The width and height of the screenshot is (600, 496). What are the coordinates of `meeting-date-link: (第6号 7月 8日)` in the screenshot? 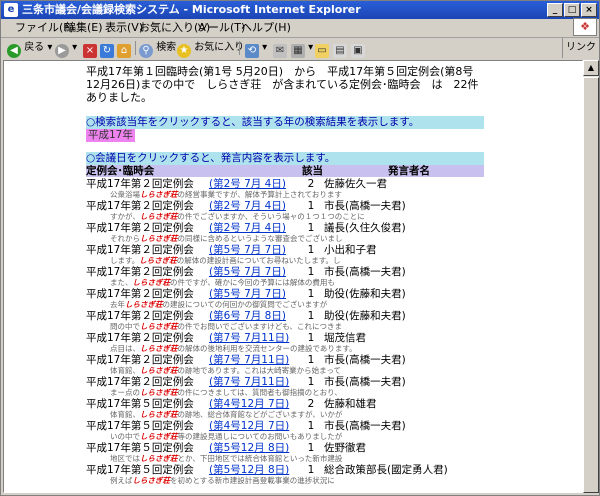 It's located at (247, 316).